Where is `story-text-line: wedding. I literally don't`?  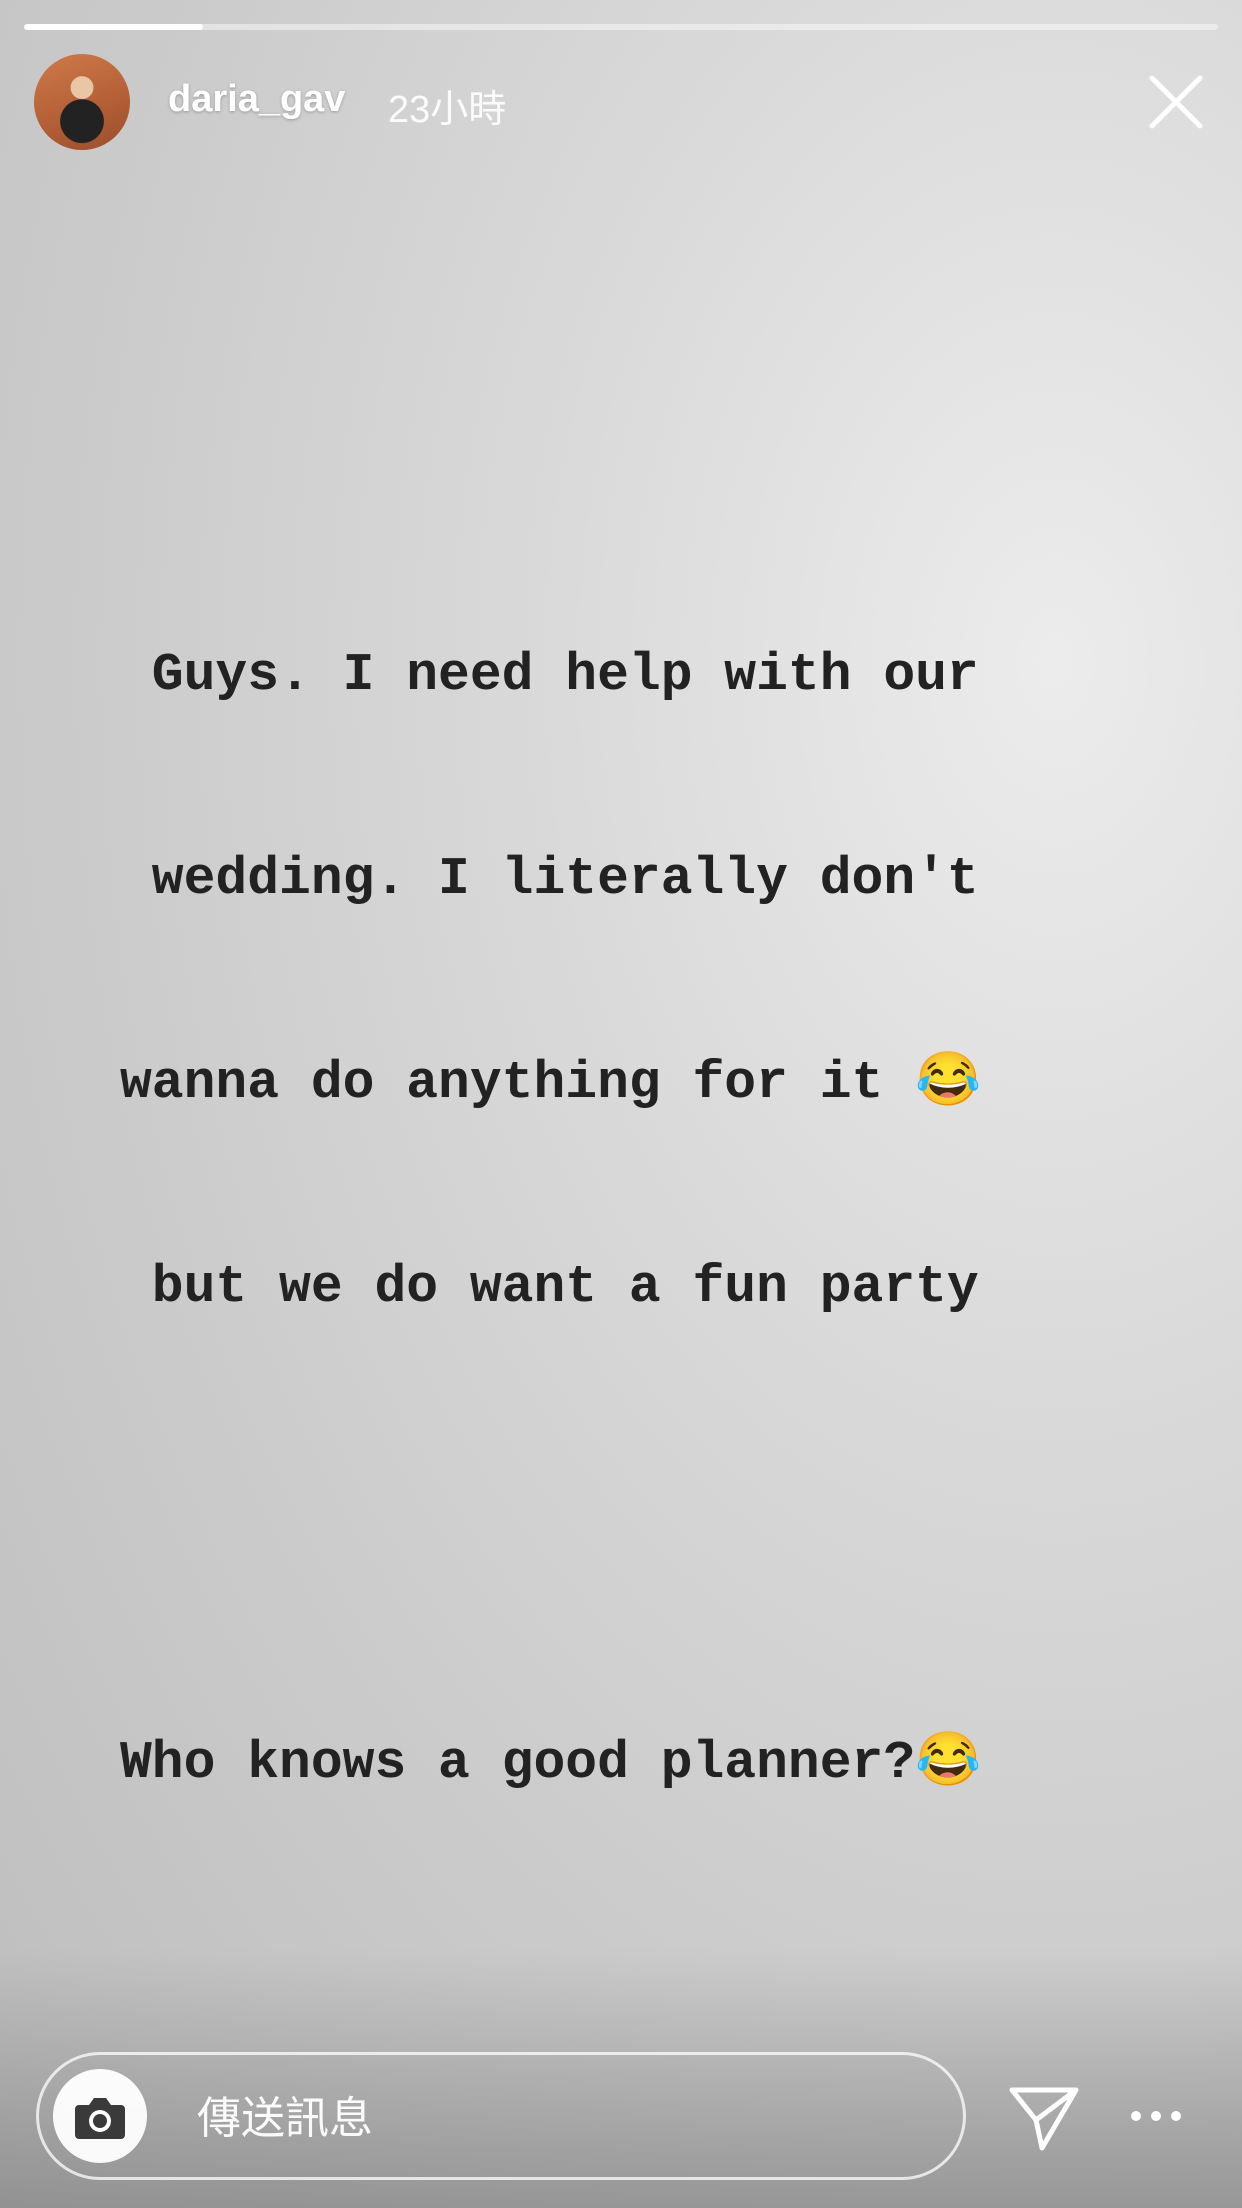 story-text-line: wedding. I literally don't is located at coordinates (549, 879).